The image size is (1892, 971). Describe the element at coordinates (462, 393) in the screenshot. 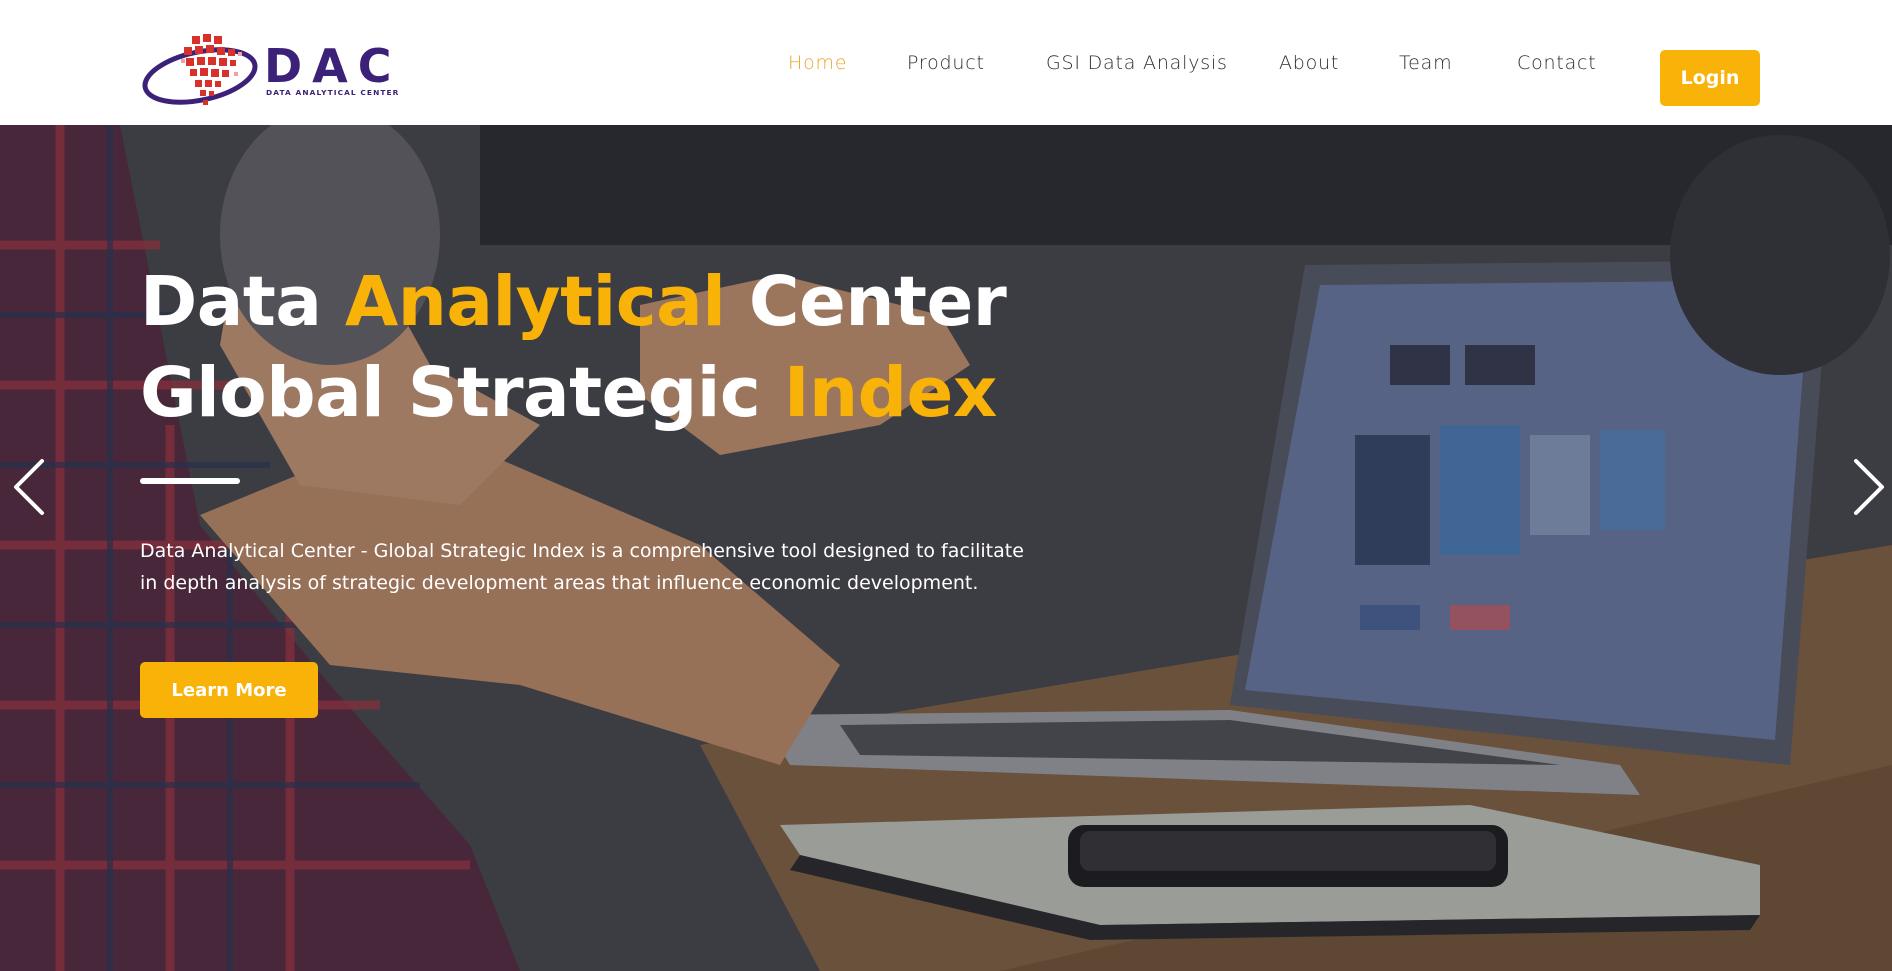

I see `title-text: Global Strategic` at that location.